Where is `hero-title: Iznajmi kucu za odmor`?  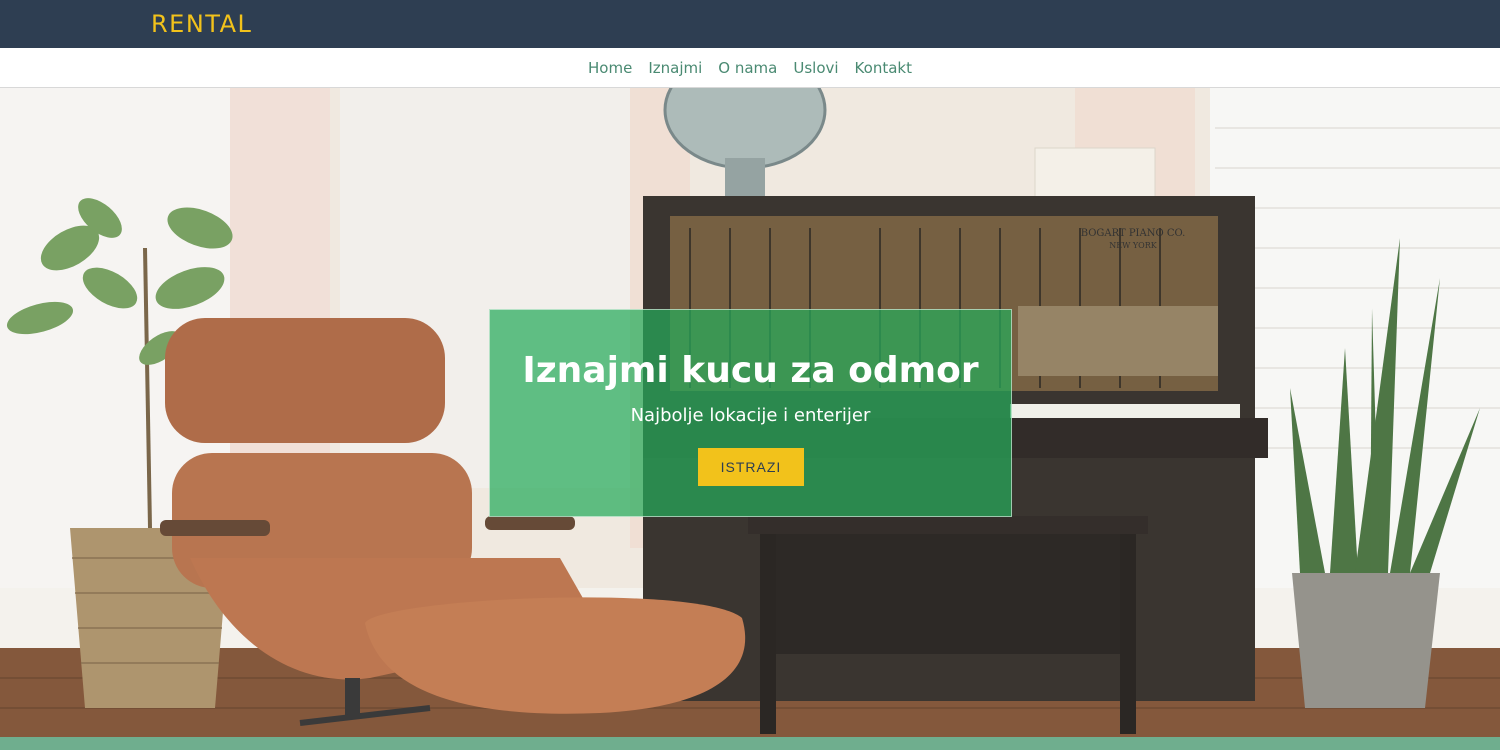
hero-title: Iznajmi kucu za odmor is located at coordinates (750, 370).